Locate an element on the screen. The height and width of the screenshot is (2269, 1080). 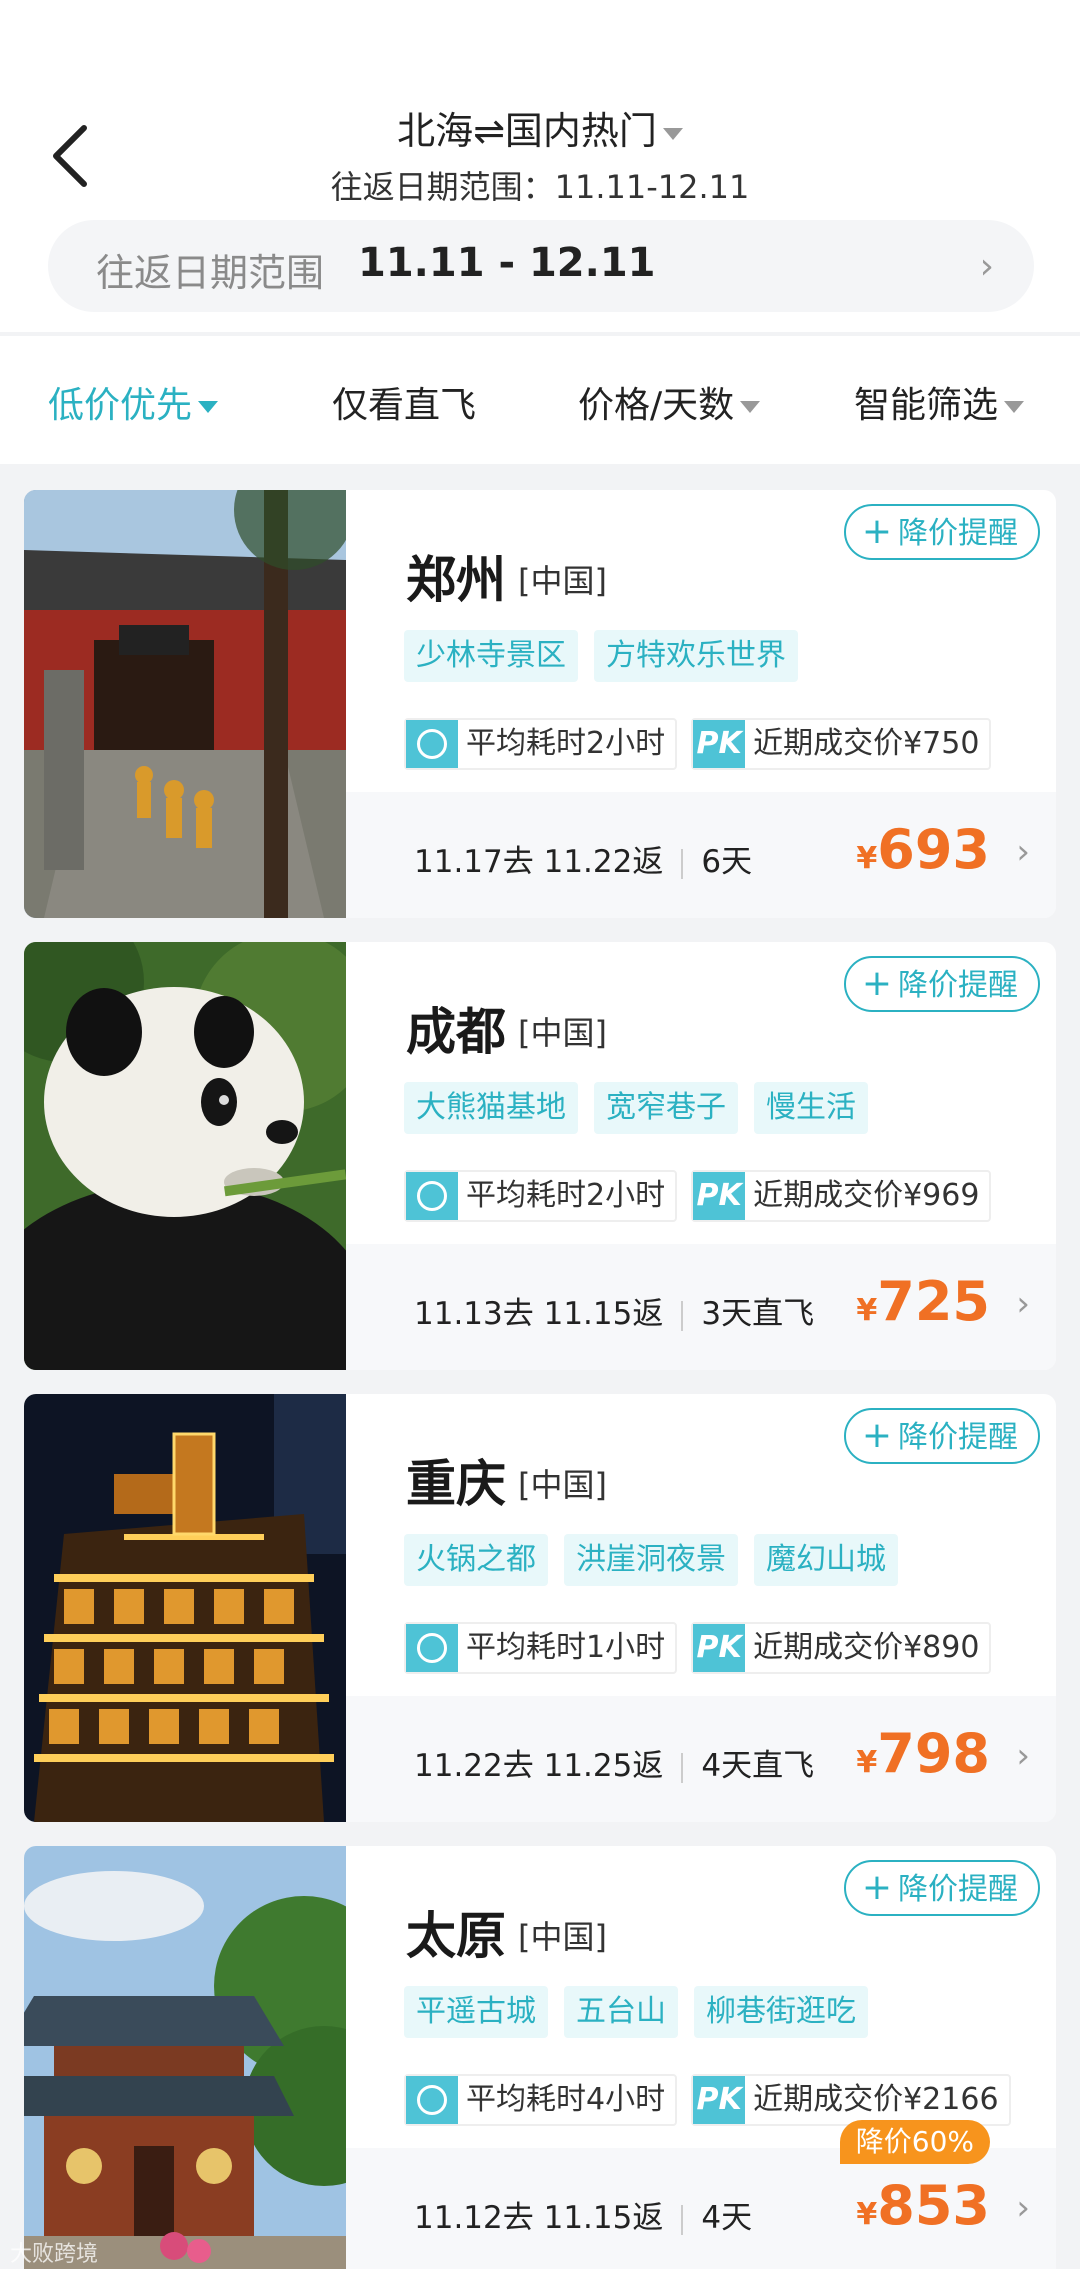
trip-summary: 11.13去 11.15返 3天直飞 ¥725 › is located at coordinates (701, 1307).